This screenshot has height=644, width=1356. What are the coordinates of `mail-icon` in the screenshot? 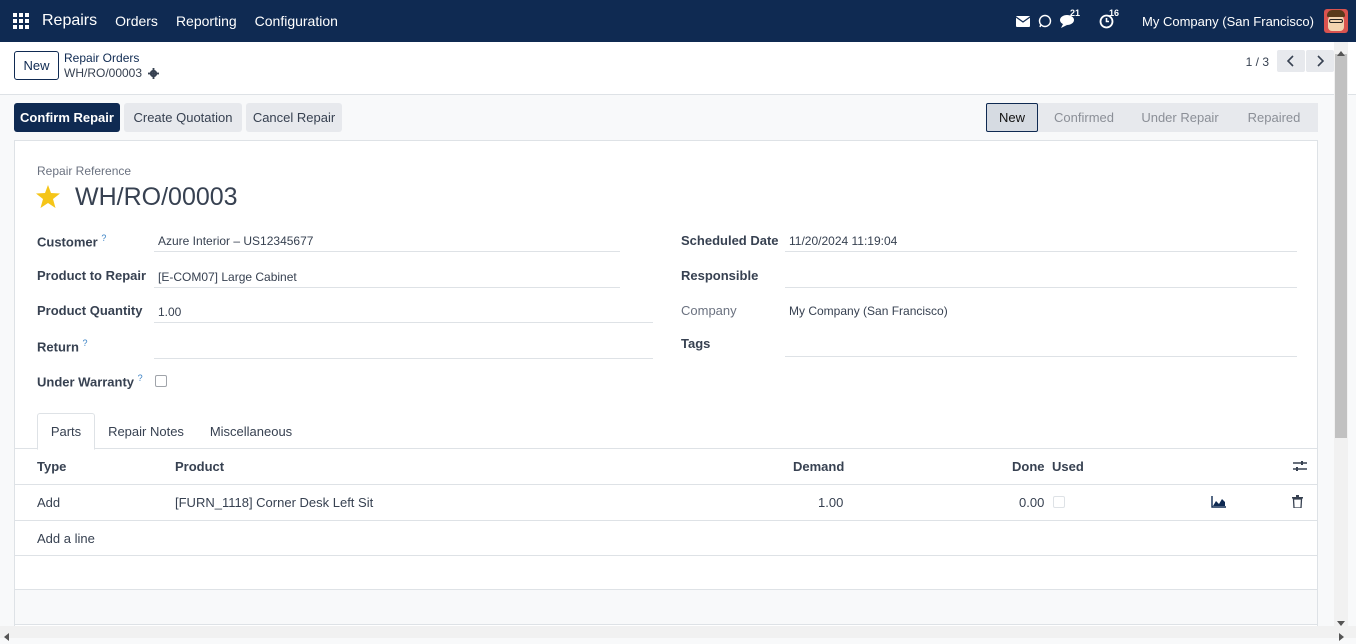 It's located at (1023, 21).